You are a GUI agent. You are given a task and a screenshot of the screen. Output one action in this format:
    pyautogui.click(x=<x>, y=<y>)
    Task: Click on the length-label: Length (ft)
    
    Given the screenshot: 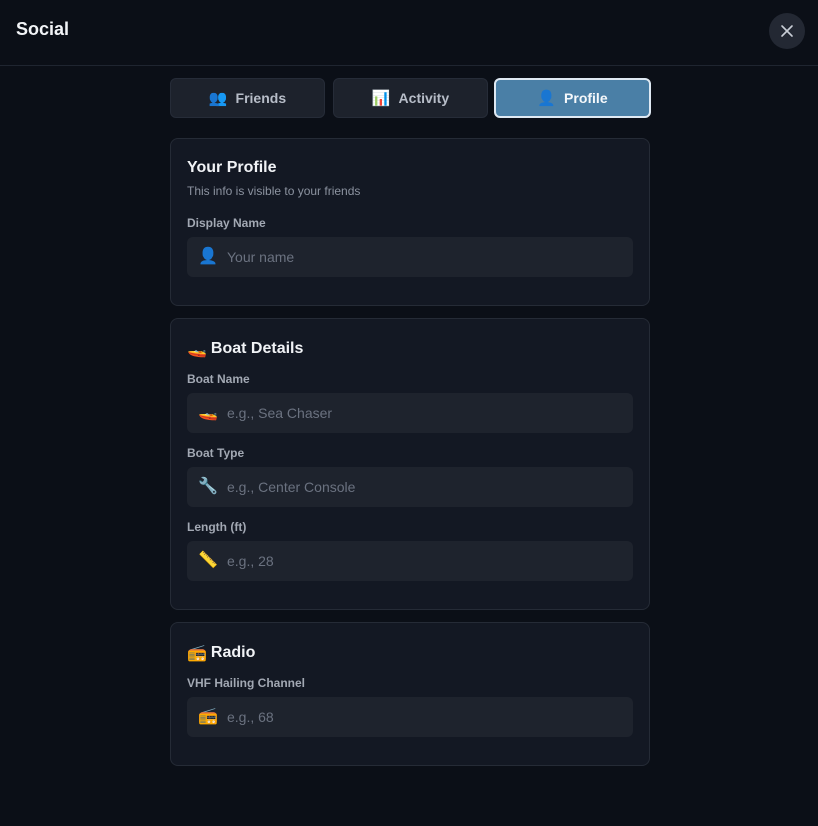 What is the action you would take?
    pyautogui.click(x=217, y=527)
    